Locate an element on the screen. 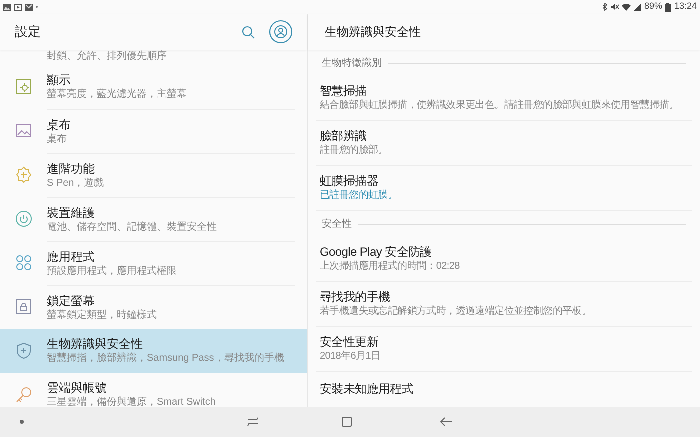 This screenshot has width=700, height=437. item-summary: 桌布 is located at coordinates (57, 139).